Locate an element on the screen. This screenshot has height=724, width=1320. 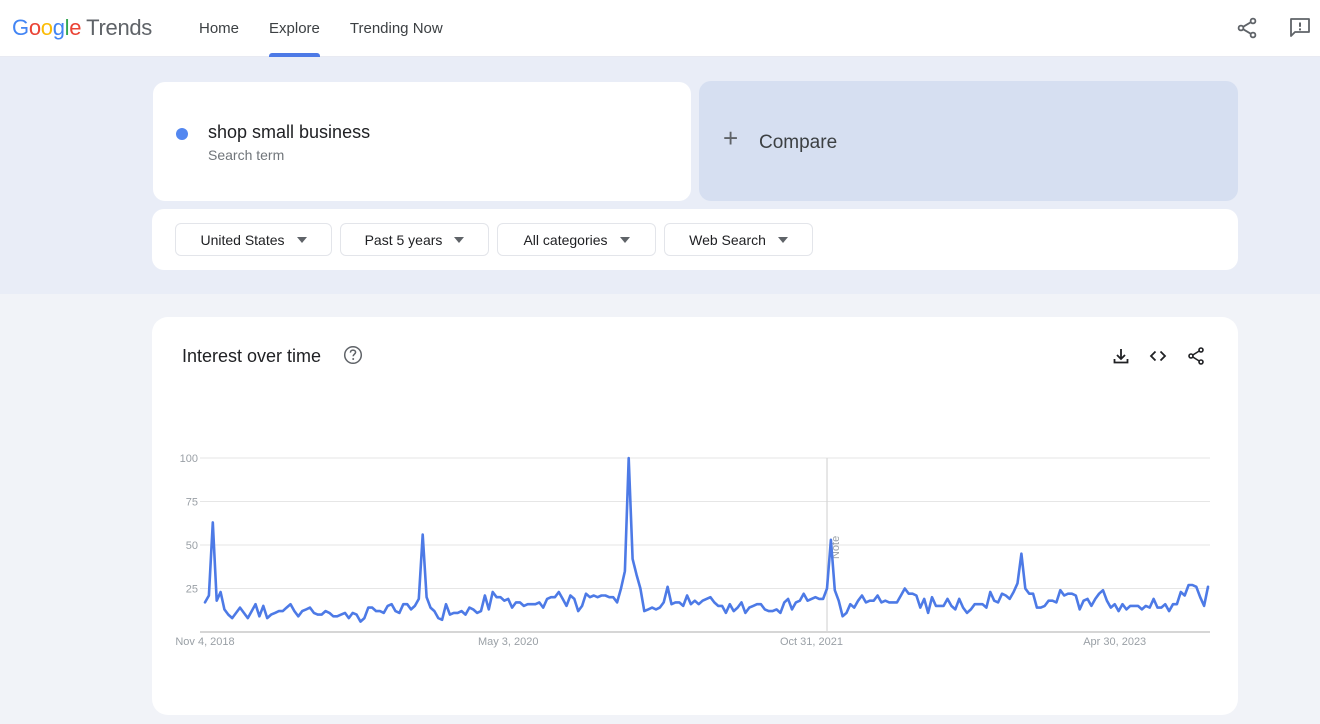
top-bar: Google Trends Home Explore Trending Now is located at coordinates (660, 28).